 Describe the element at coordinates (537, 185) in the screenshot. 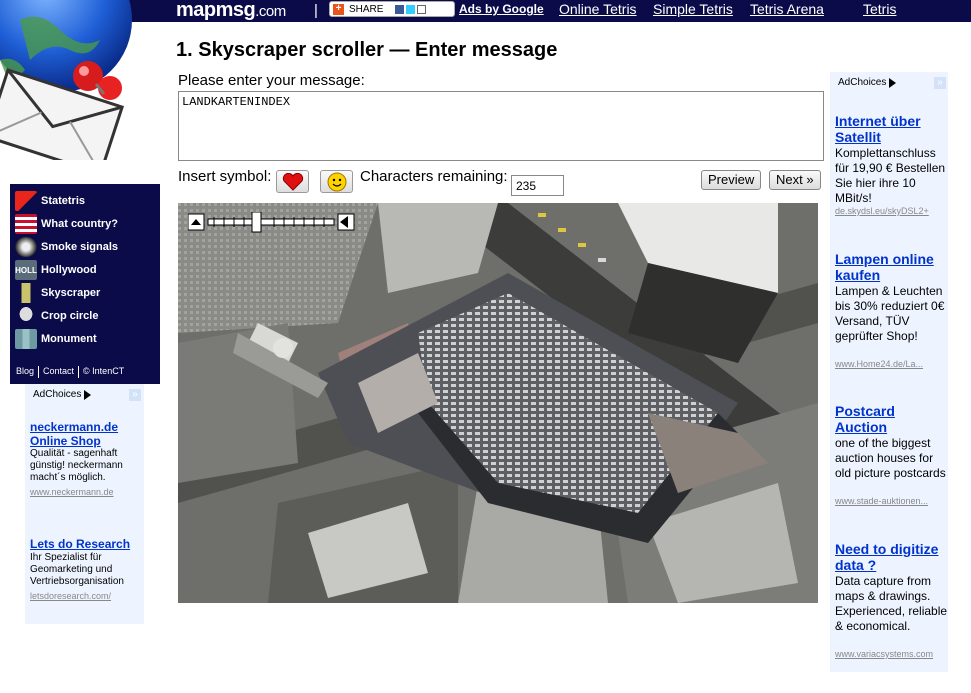

I see `characters-remaining-field: 235` at that location.